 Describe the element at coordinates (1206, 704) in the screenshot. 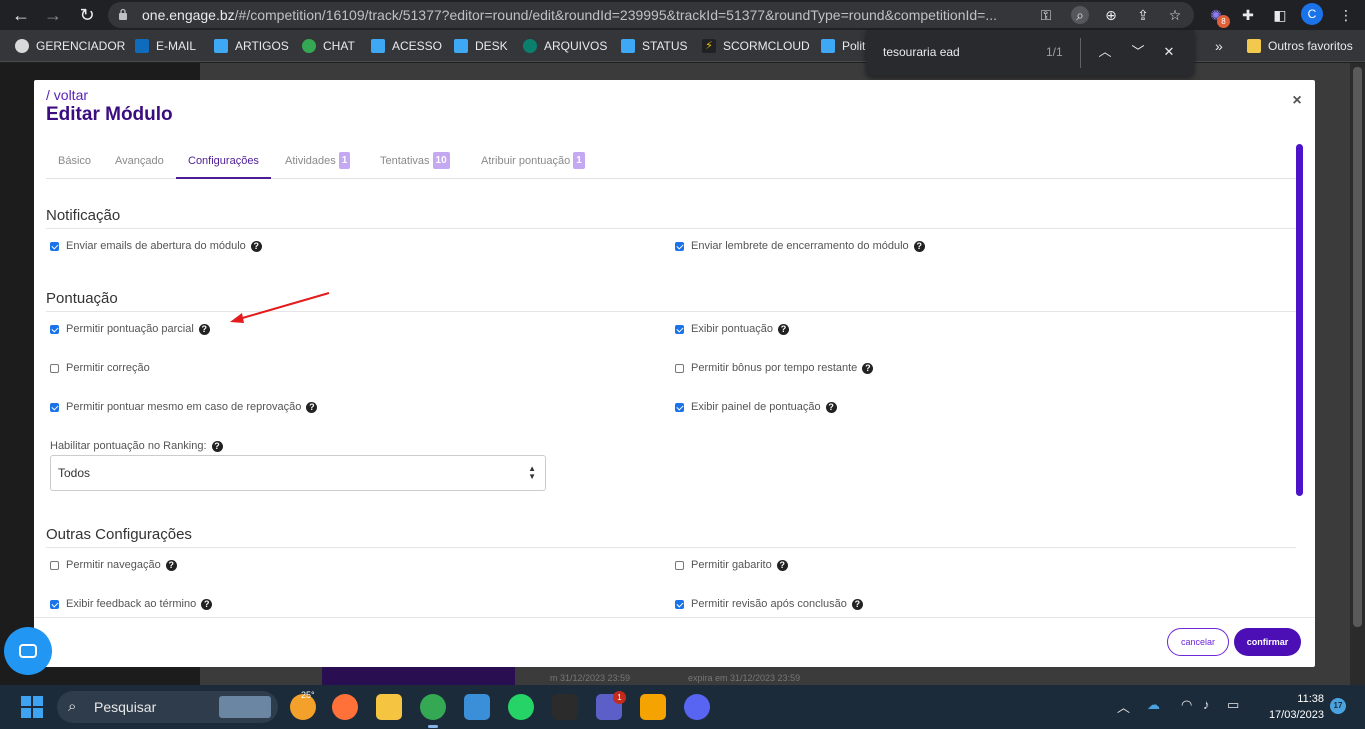

I see `volume-icon: ♪` at that location.